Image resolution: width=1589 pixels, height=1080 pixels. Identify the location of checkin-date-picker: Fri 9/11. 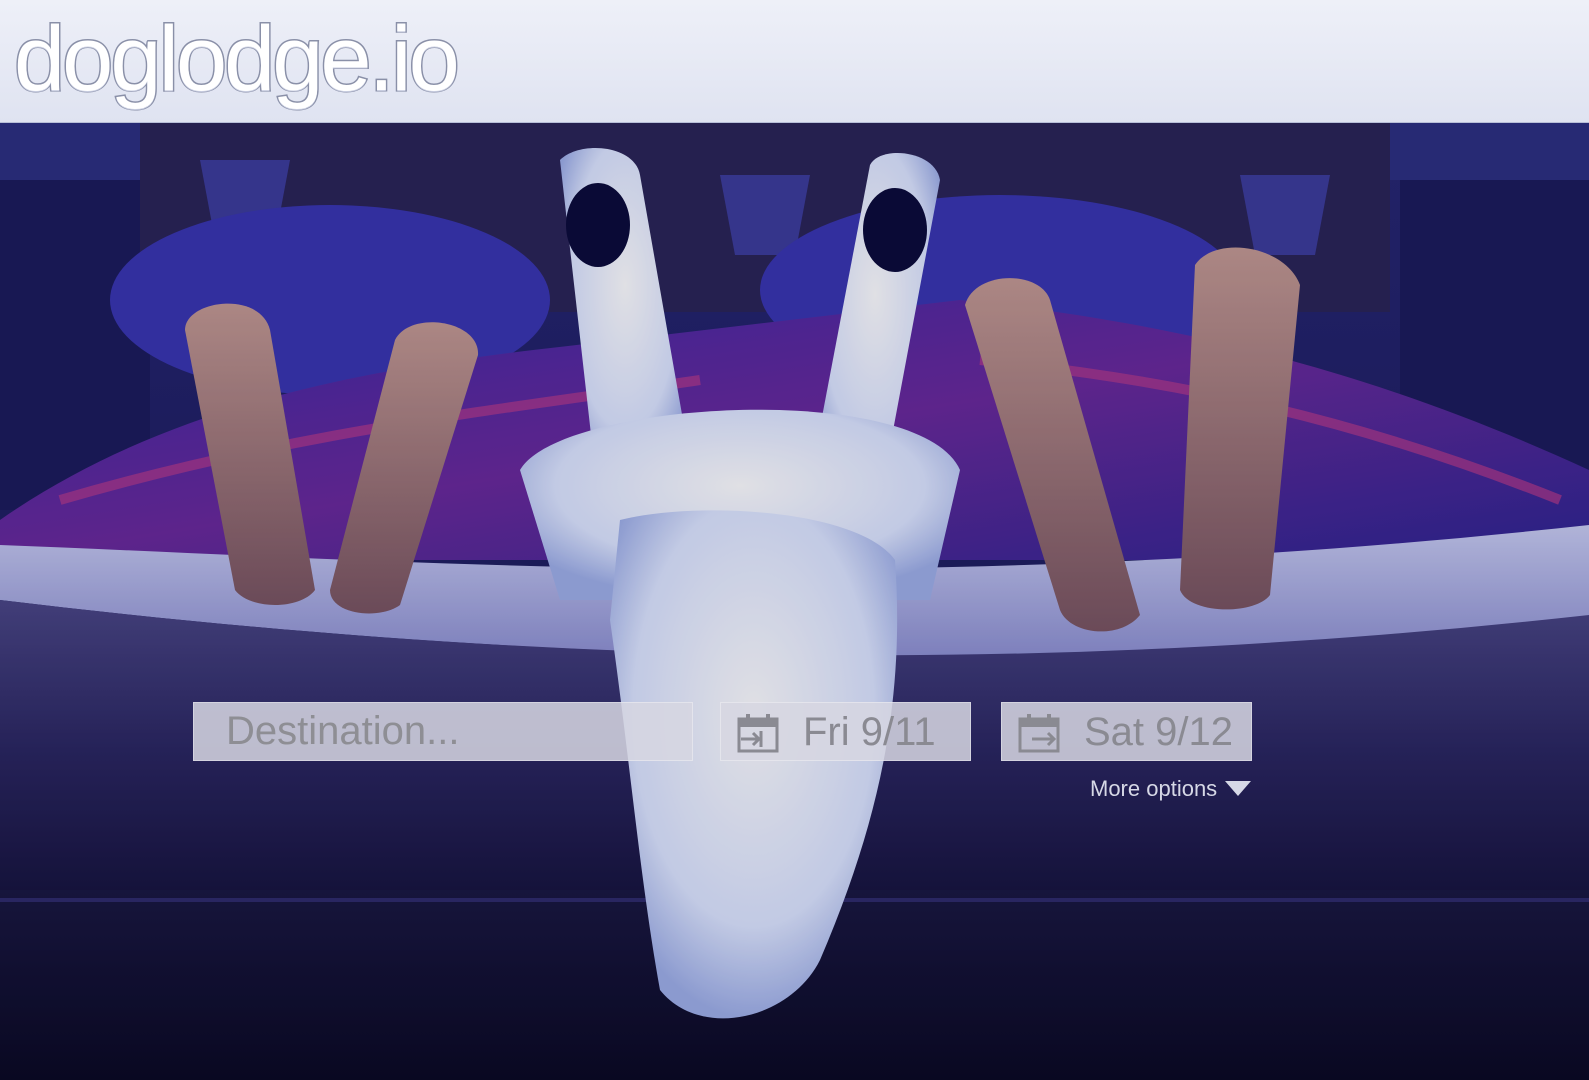
(845, 731).